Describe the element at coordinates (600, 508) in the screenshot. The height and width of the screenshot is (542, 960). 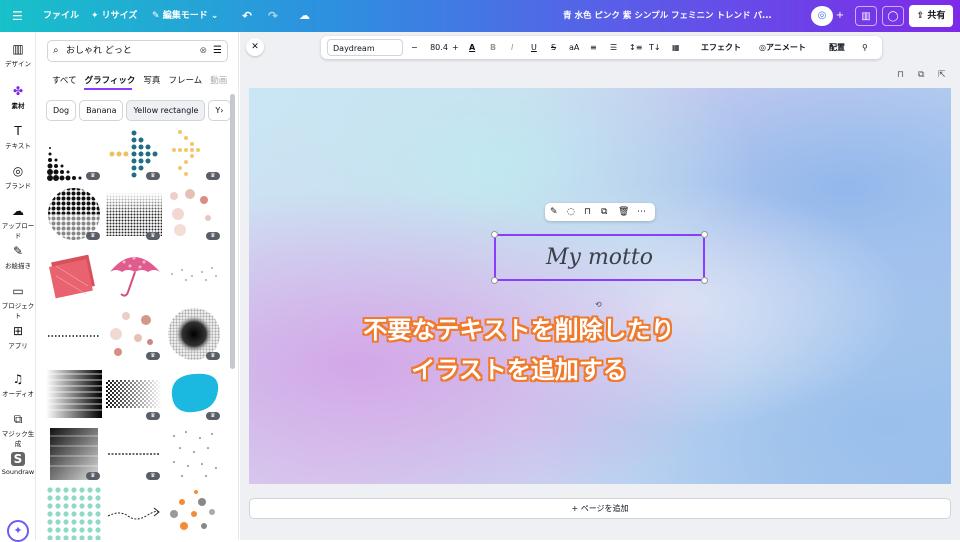
I see `add-page-button: + ページを追加` at that location.